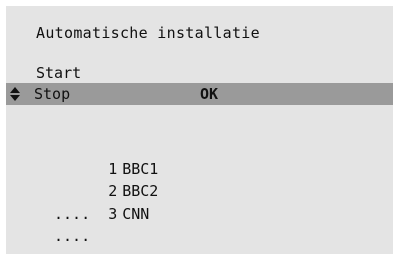 This screenshot has width=397, height=254. What do you see at coordinates (113, 191) in the screenshot?
I see `channel-number: 2` at bounding box center [113, 191].